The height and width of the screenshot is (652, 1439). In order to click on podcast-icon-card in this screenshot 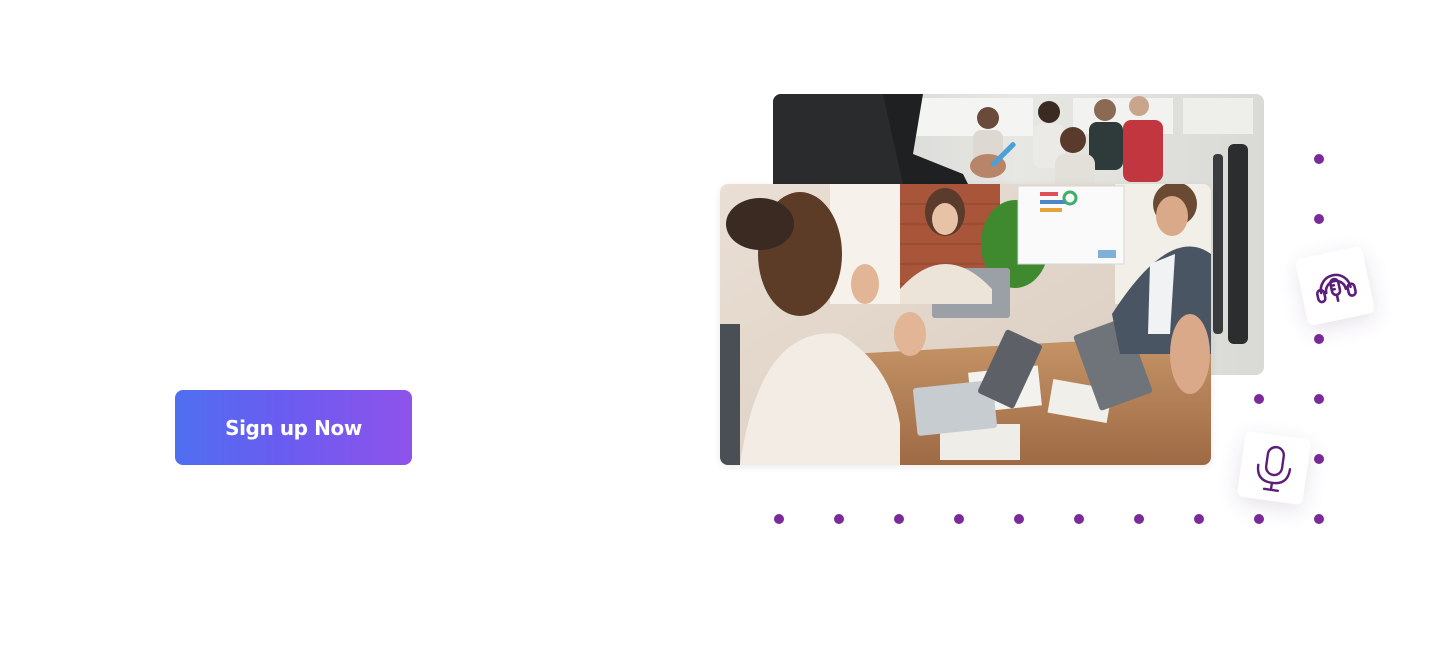, I will do `click(1335, 286)`.